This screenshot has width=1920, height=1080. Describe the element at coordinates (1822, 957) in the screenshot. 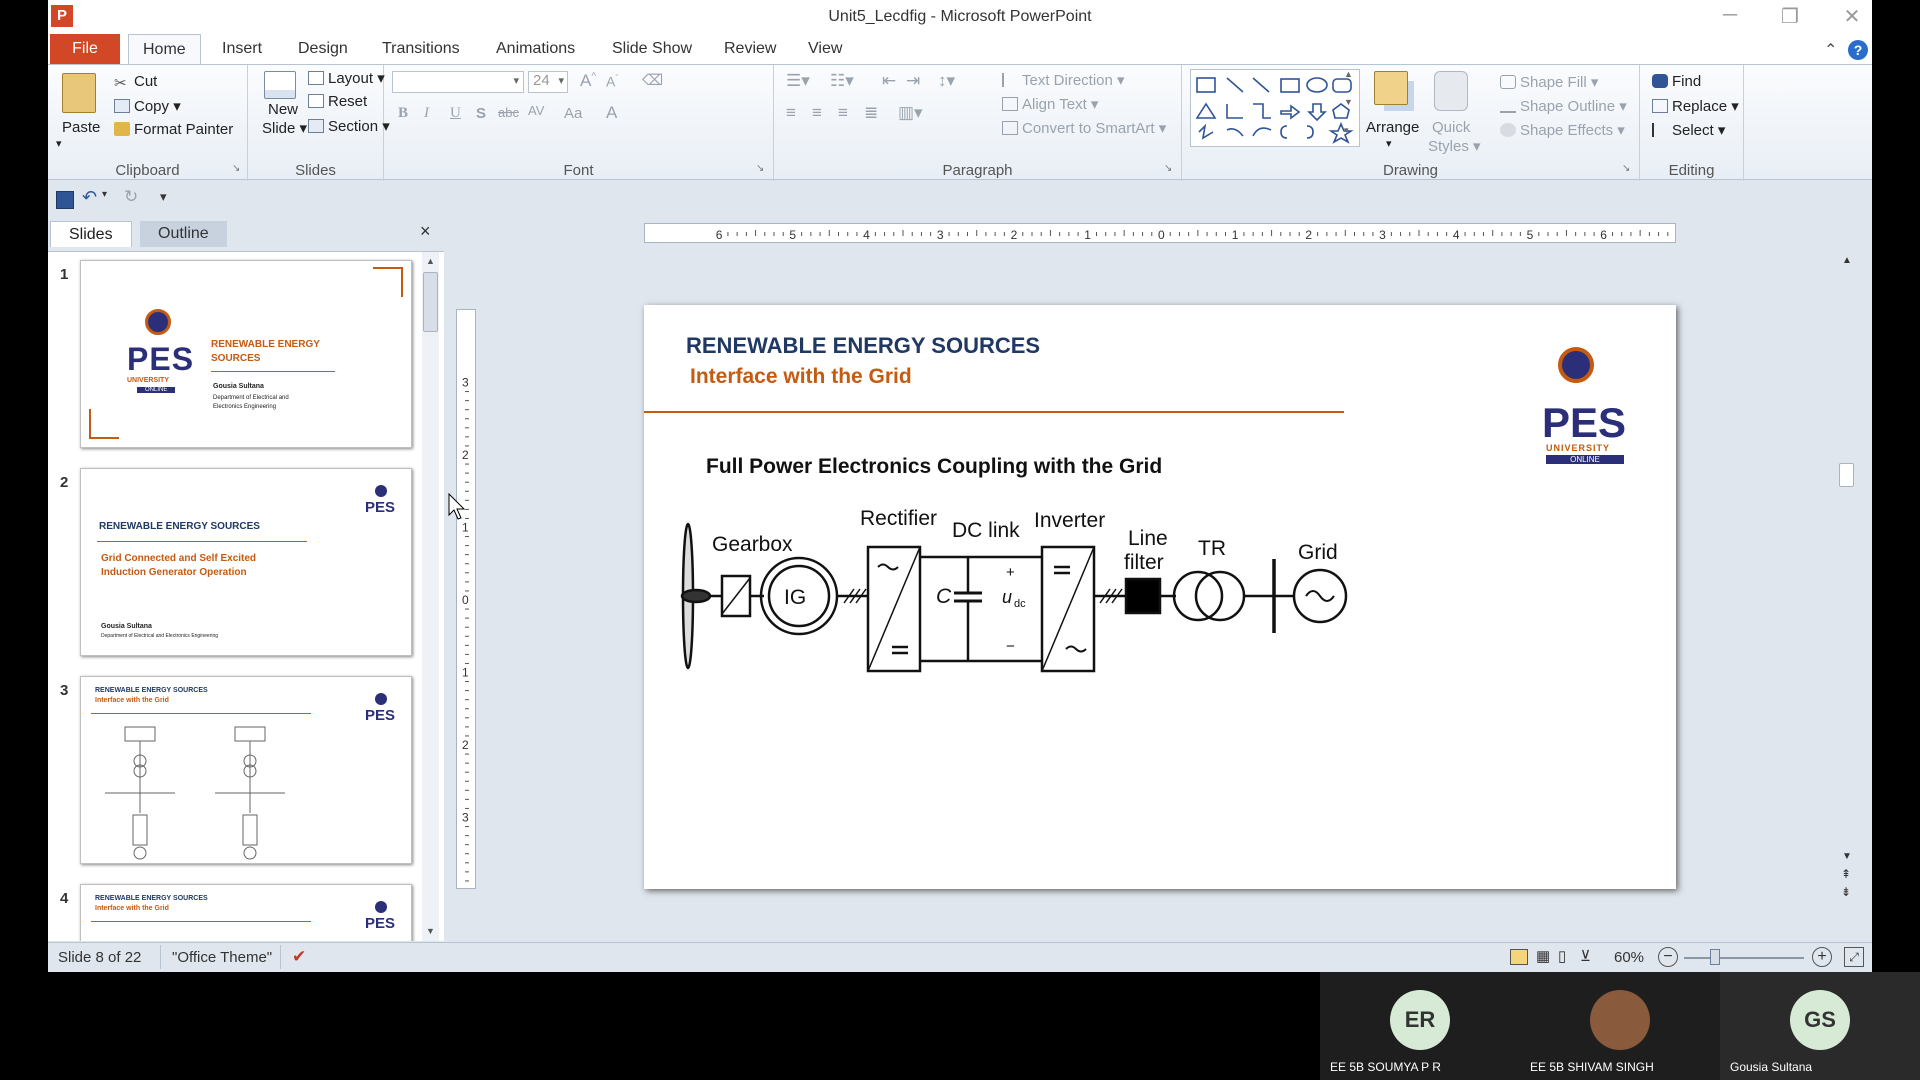

I see `zoom-in-icon: +` at that location.